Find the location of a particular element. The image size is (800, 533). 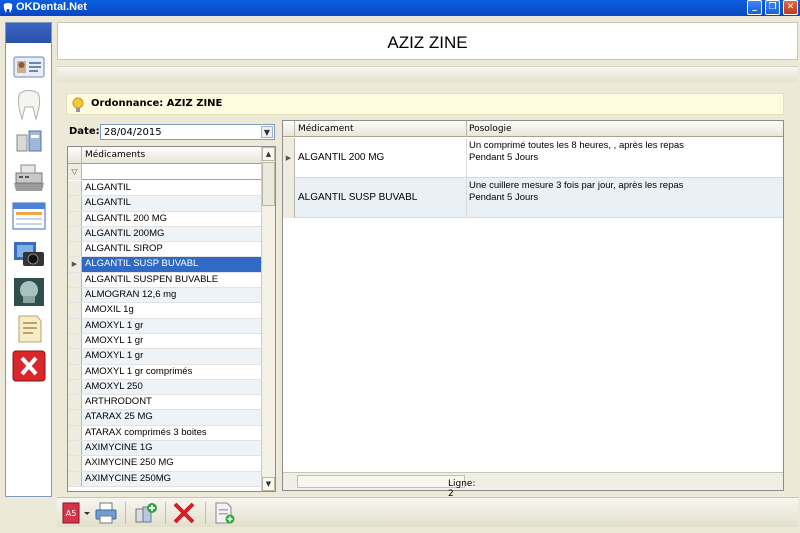

tooth-icon is located at coordinates (29, 105).